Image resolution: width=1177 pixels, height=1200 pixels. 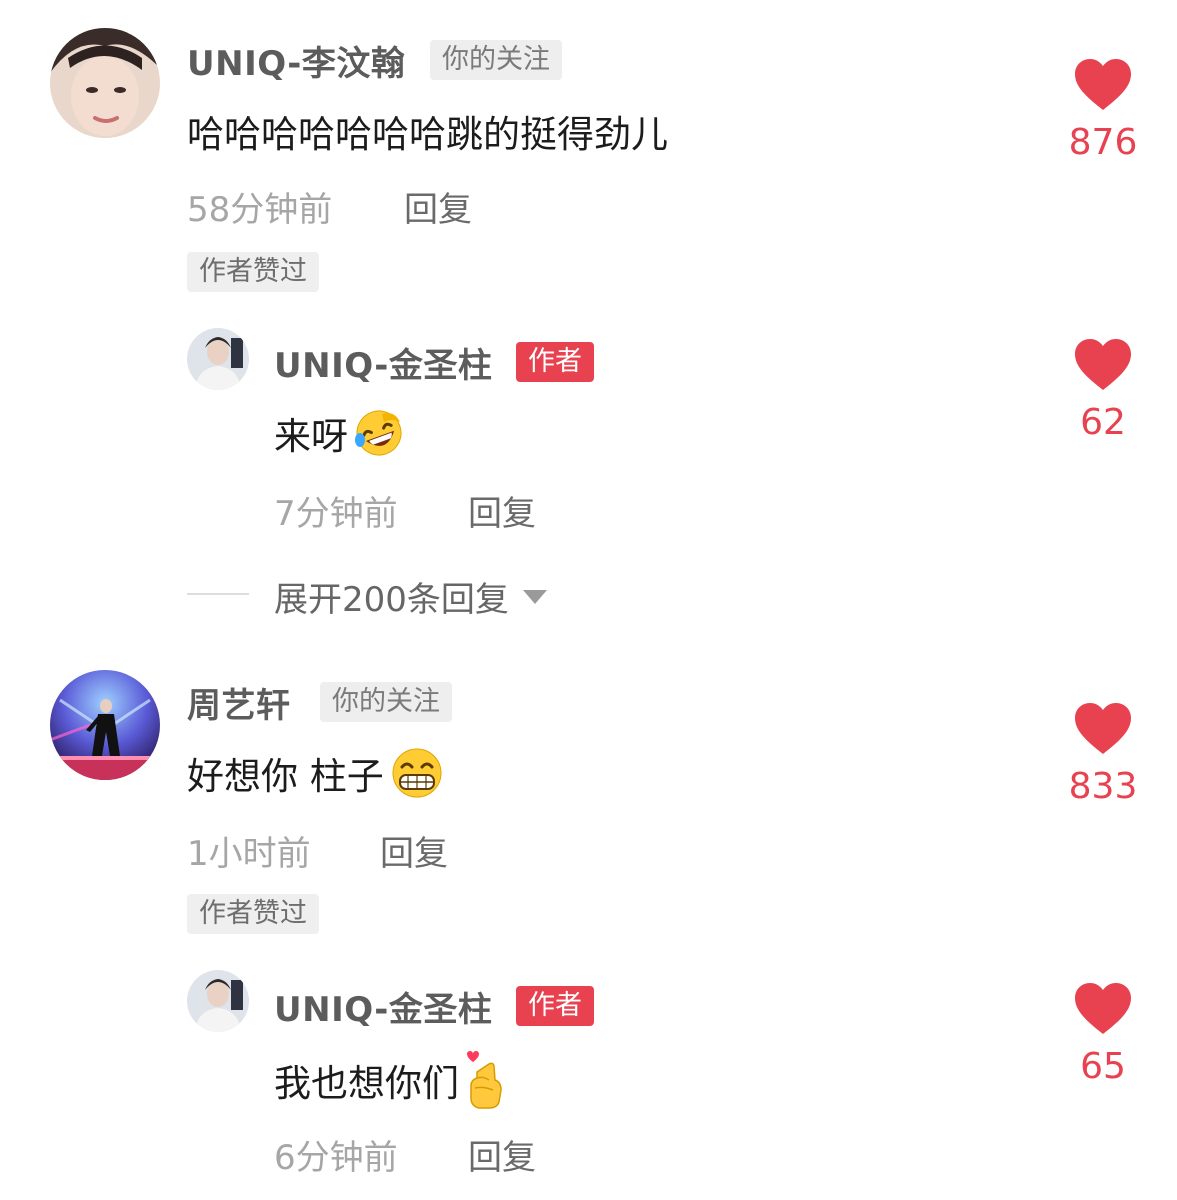 I want to click on like-button: 62, so click(x=1103, y=390).